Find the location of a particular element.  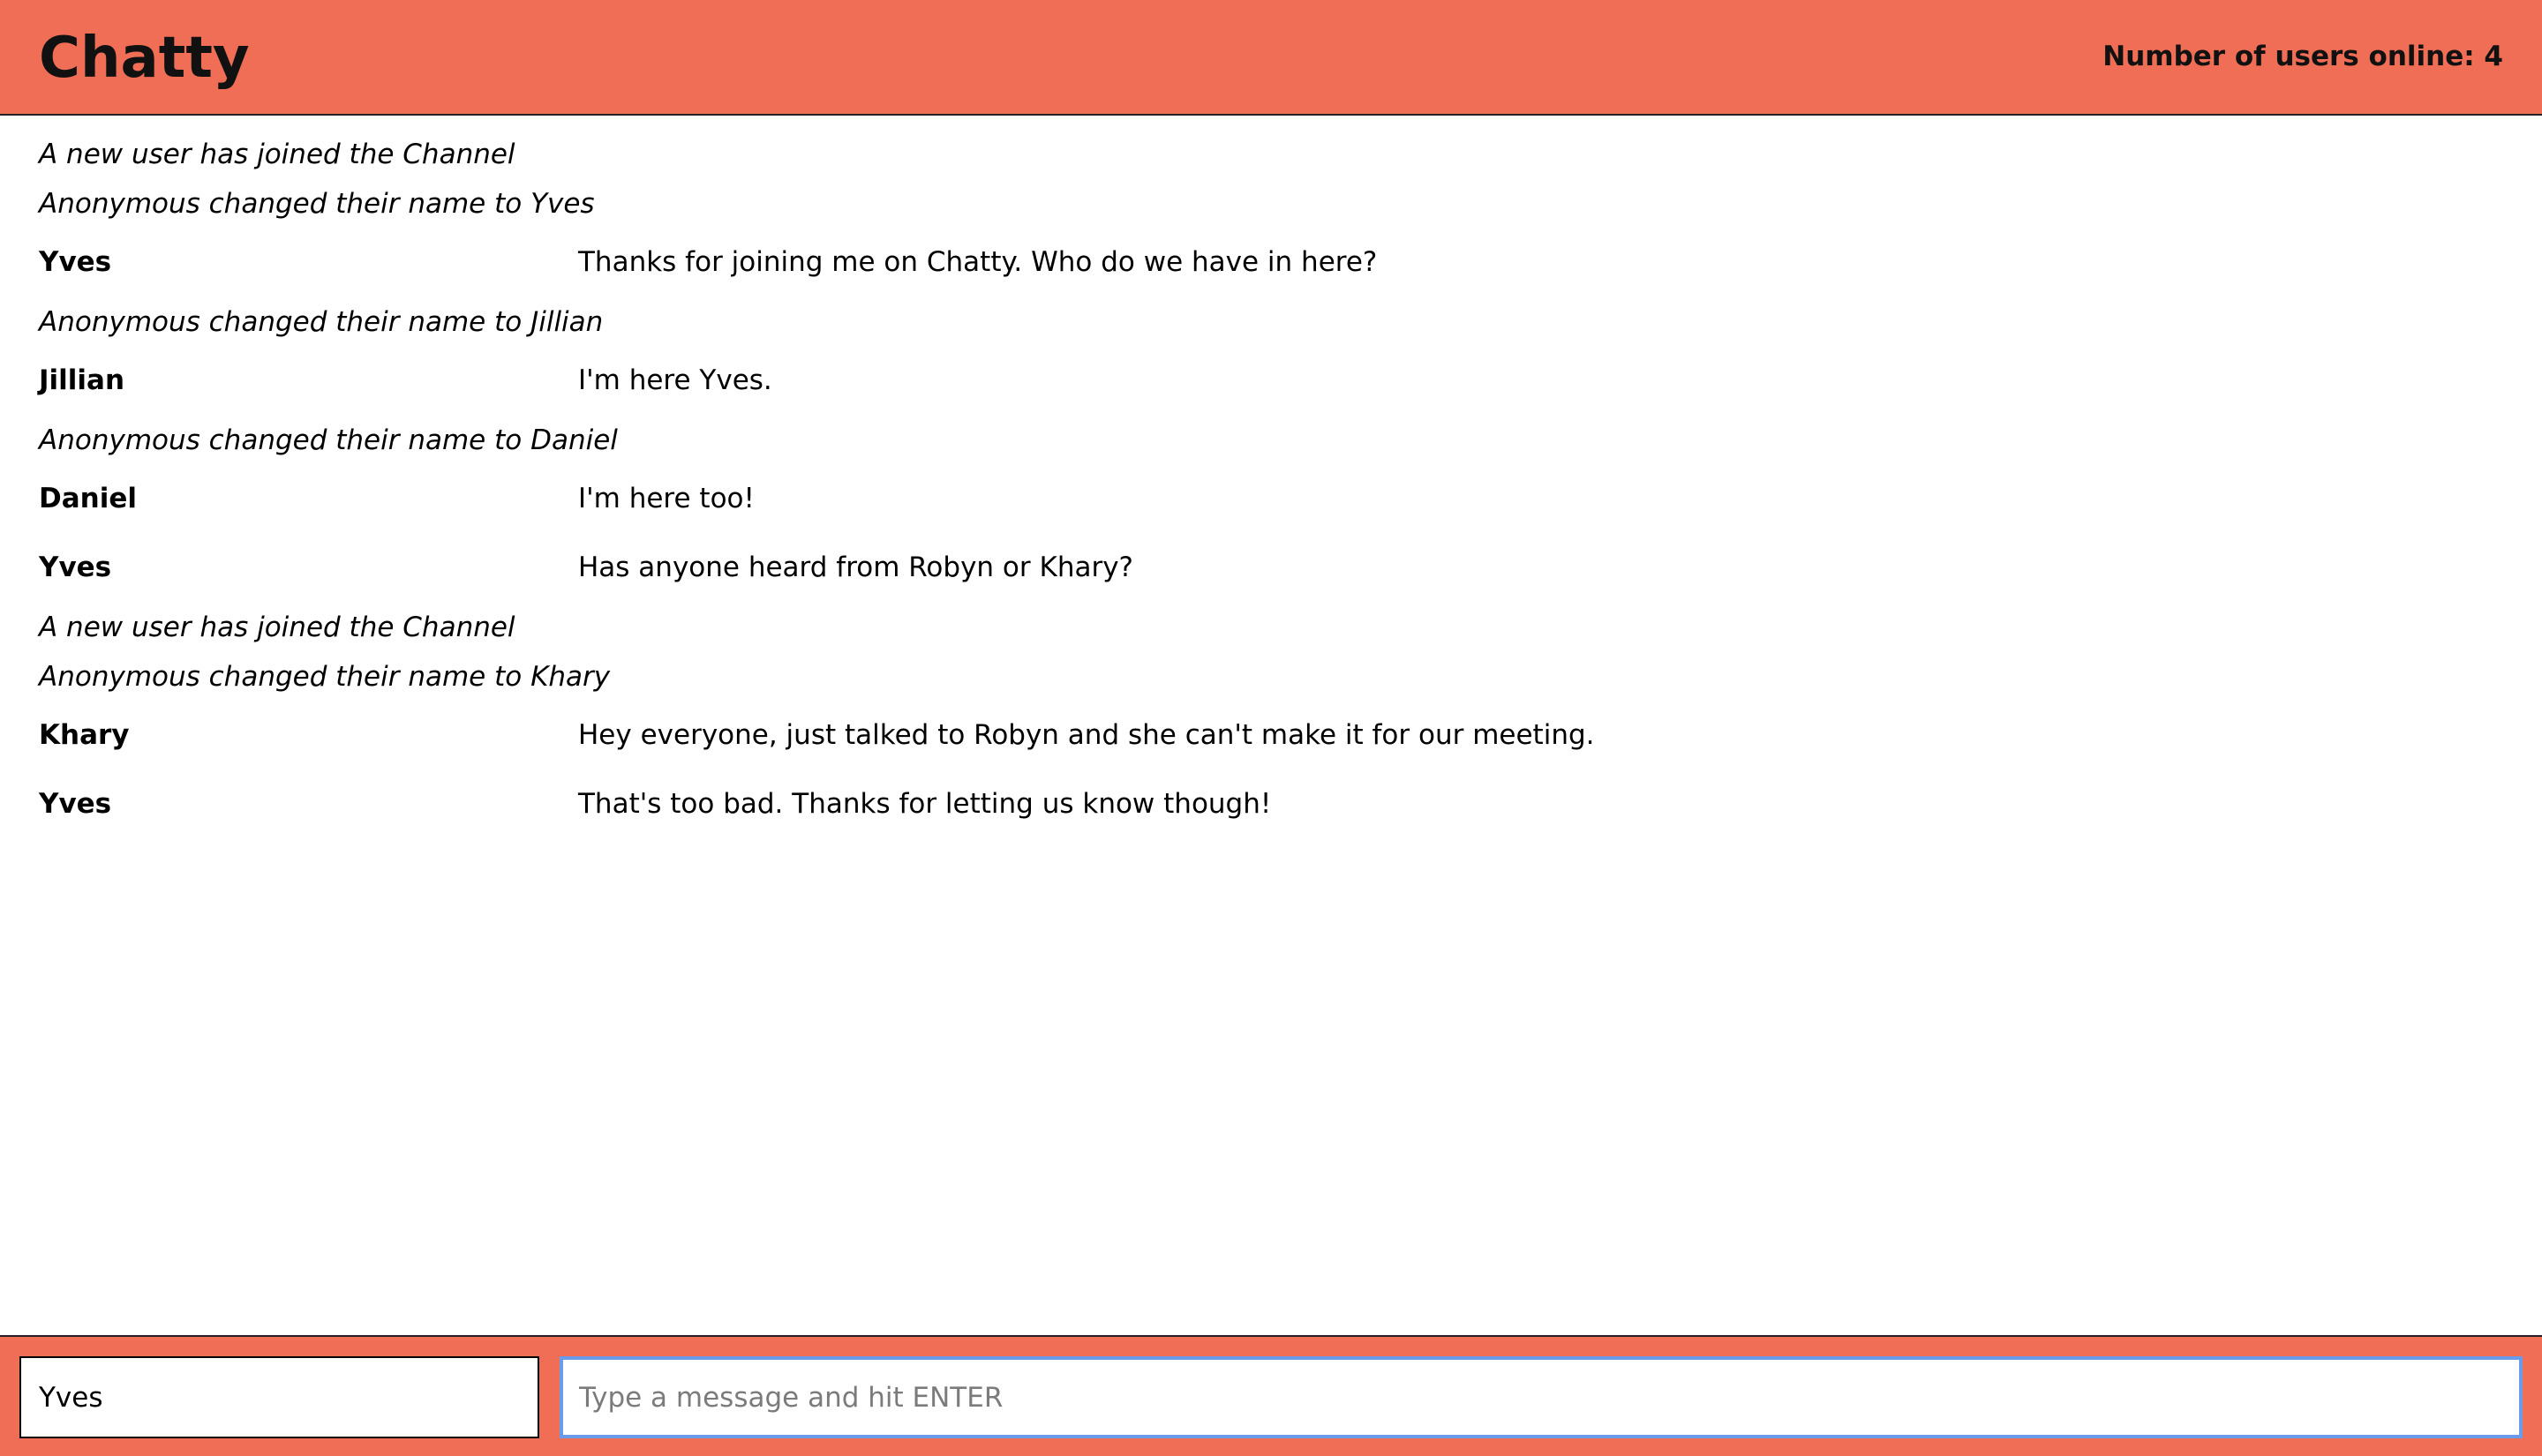

system-notification: Anonymous changed their name to Yves is located at coordinates (317, 204).